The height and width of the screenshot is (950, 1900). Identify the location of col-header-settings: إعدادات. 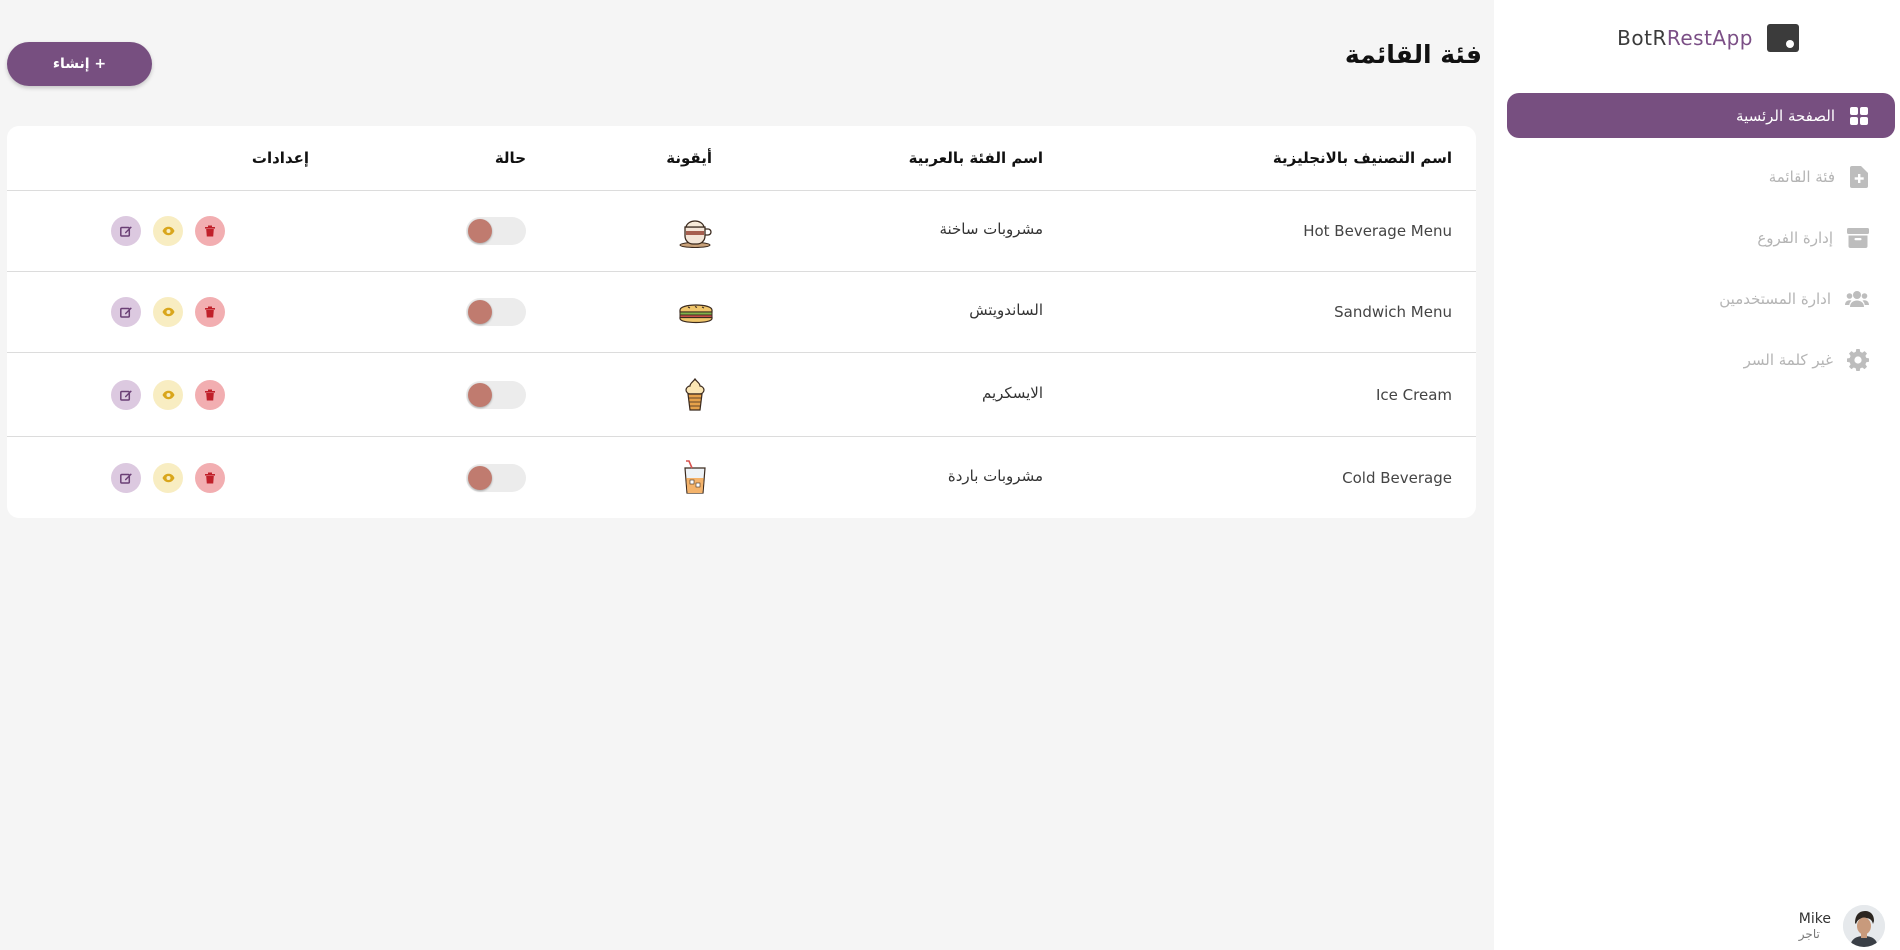
(280, 158).